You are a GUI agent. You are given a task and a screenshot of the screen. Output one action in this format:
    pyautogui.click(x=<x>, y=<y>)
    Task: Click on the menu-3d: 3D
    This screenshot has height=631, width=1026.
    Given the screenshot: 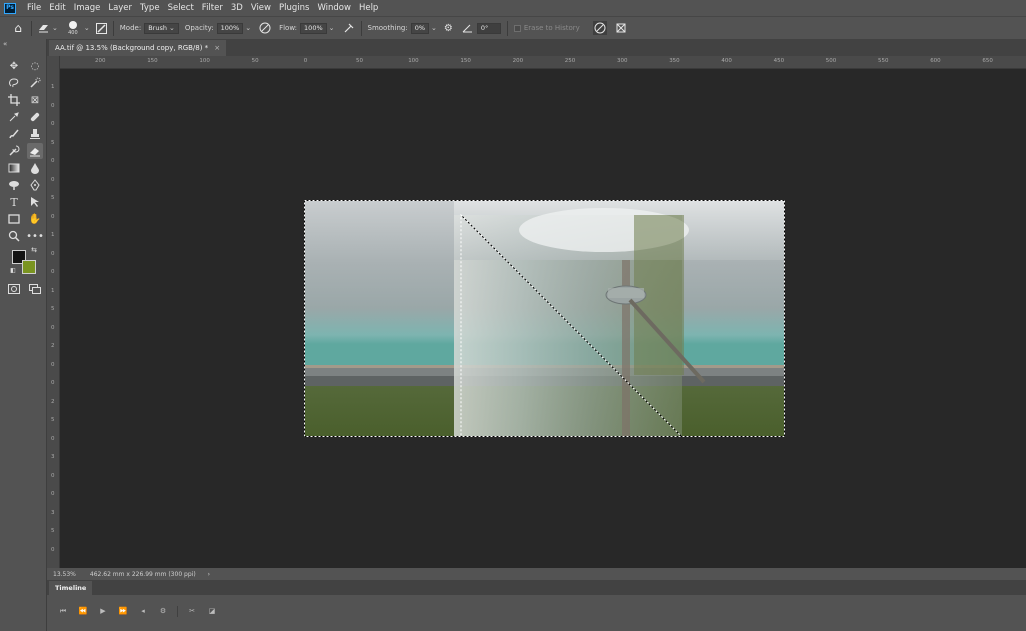 What is the action you would take?
    pyautogui.click(x=237, y=8)
    